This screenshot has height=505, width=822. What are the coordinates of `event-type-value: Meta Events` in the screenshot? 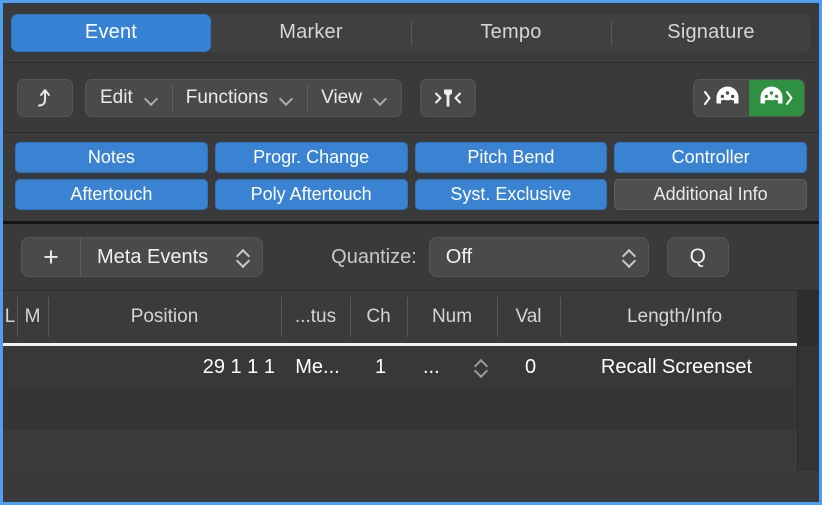 It's located at (153, 256).